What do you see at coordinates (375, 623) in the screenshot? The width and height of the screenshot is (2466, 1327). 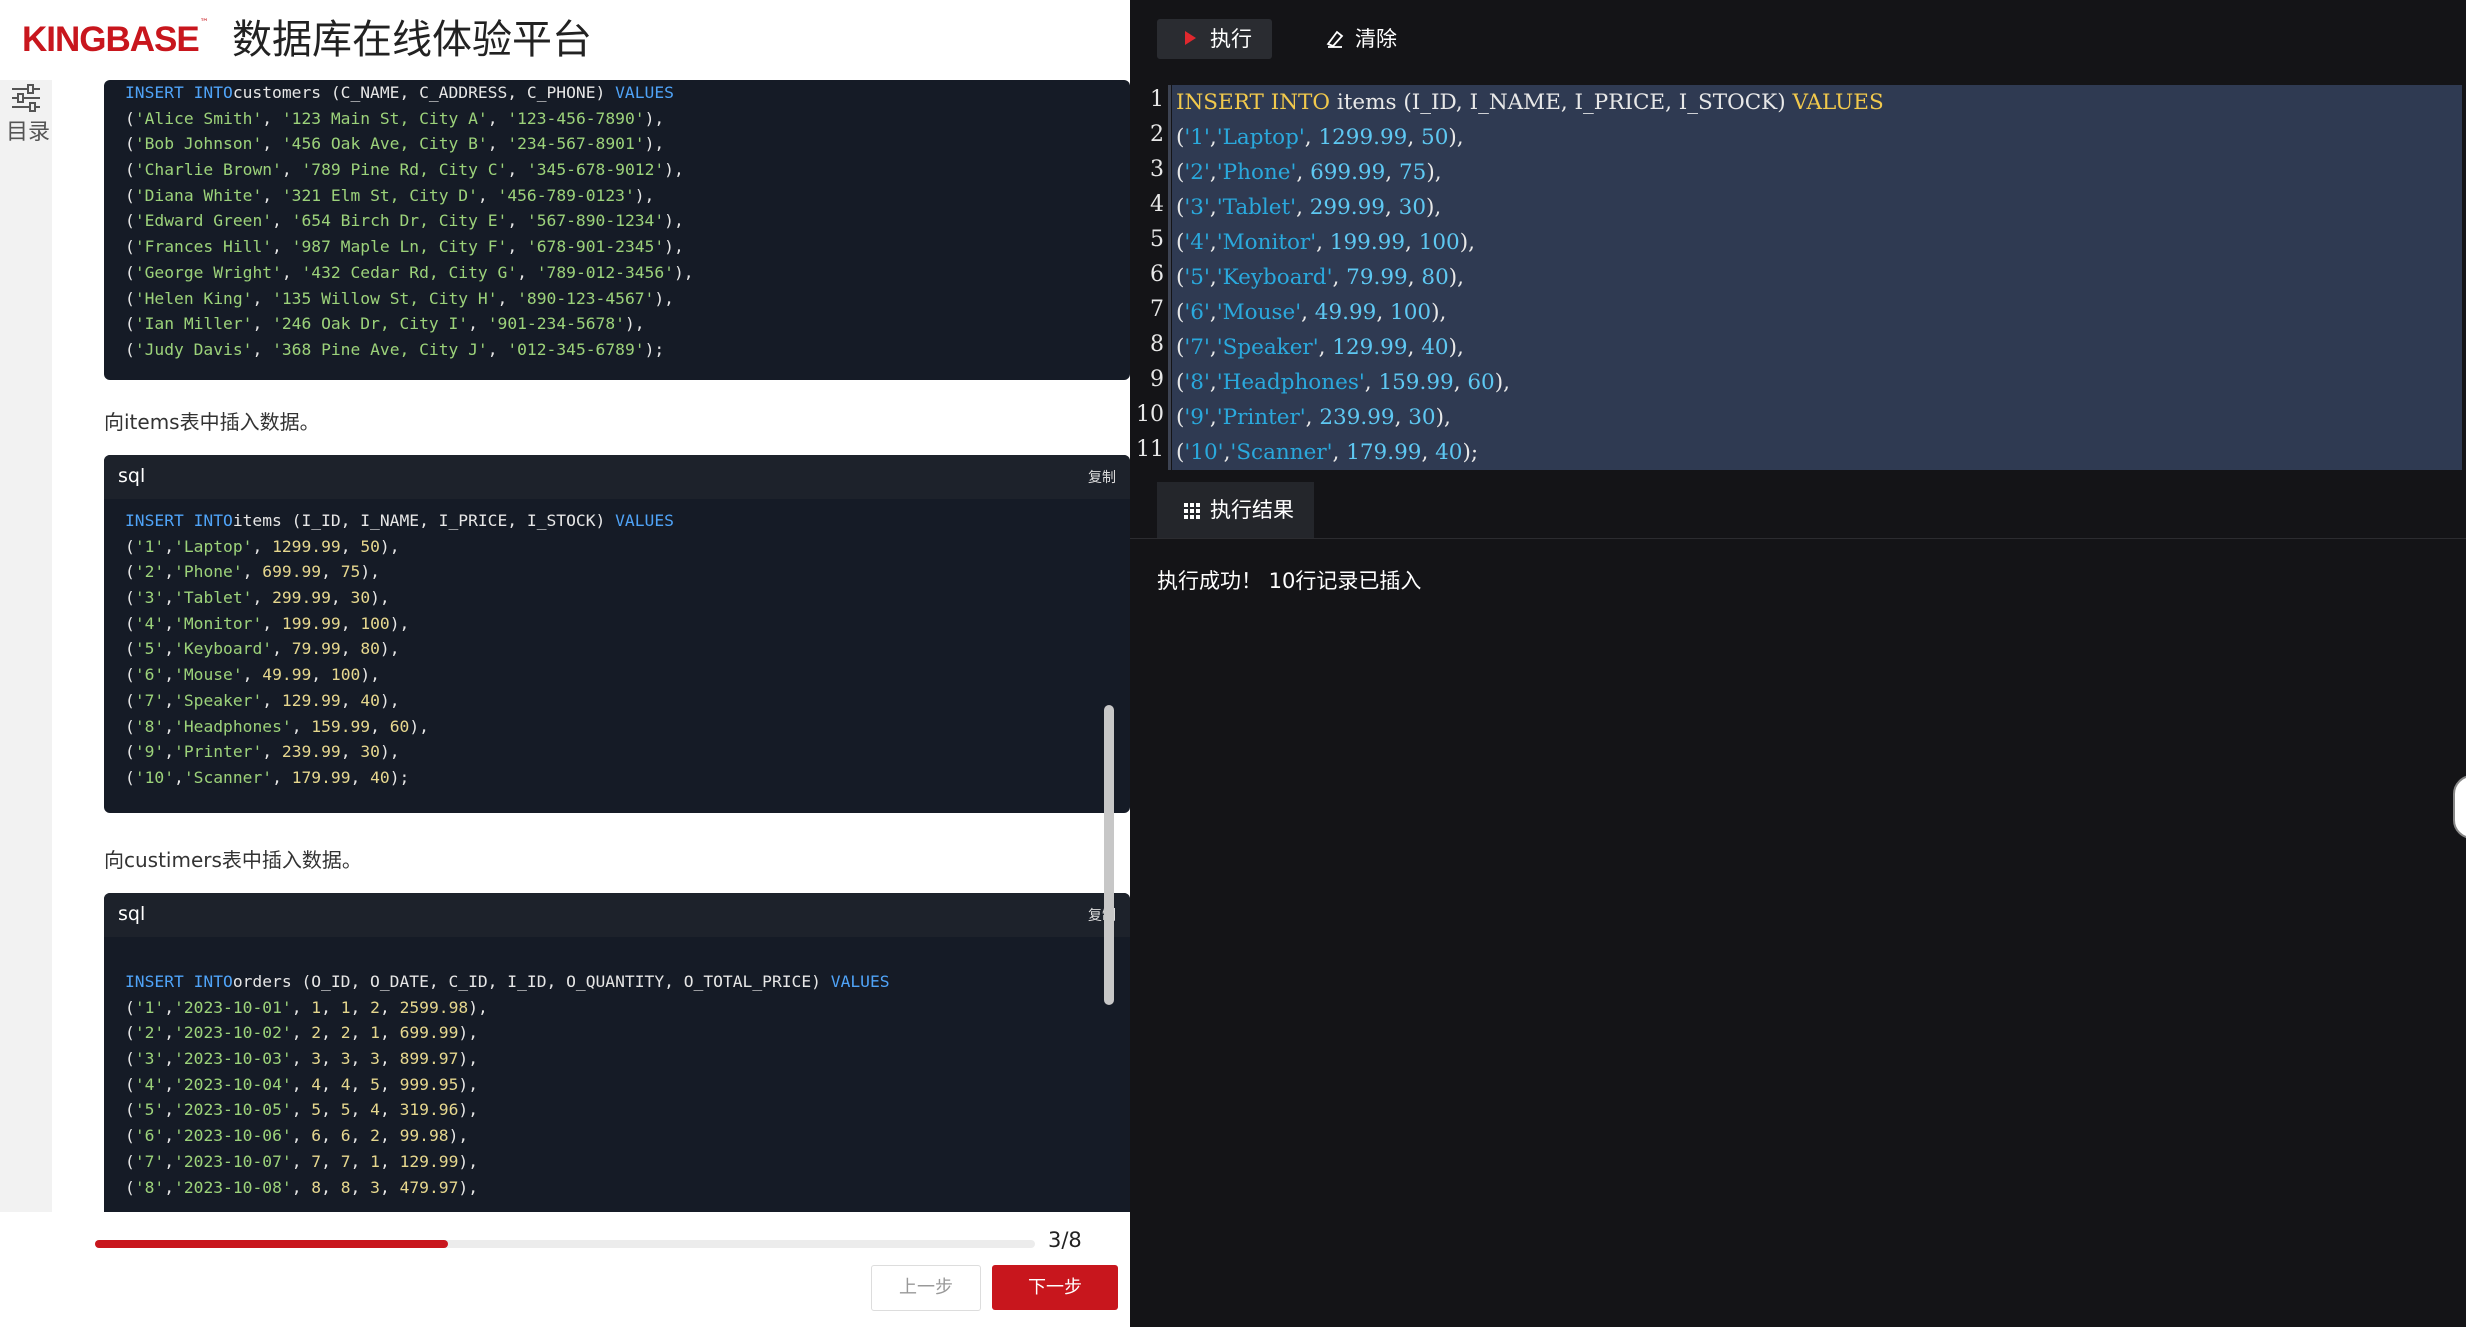 I see `code-token: 100` at bounding box center [375, 623].